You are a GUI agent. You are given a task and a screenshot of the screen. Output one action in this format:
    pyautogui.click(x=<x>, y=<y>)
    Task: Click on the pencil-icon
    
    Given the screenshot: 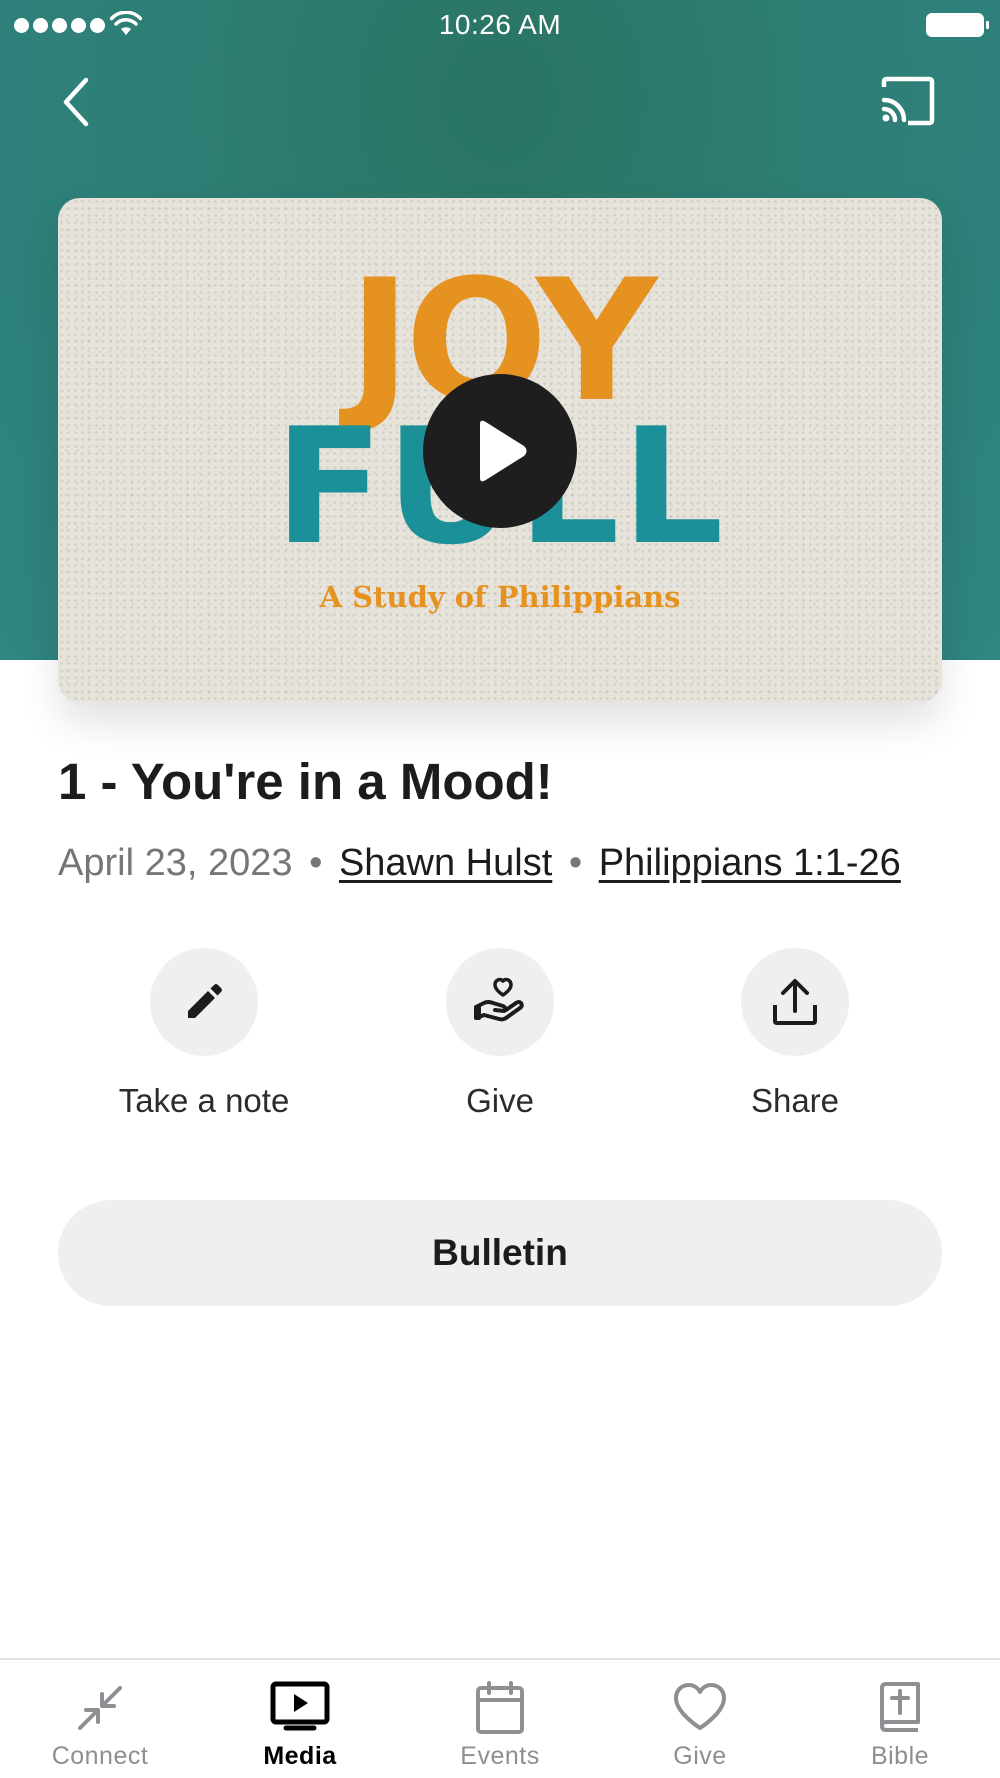 What is the action you would take?
    pyautogui.click(x=205, y=1001)
    